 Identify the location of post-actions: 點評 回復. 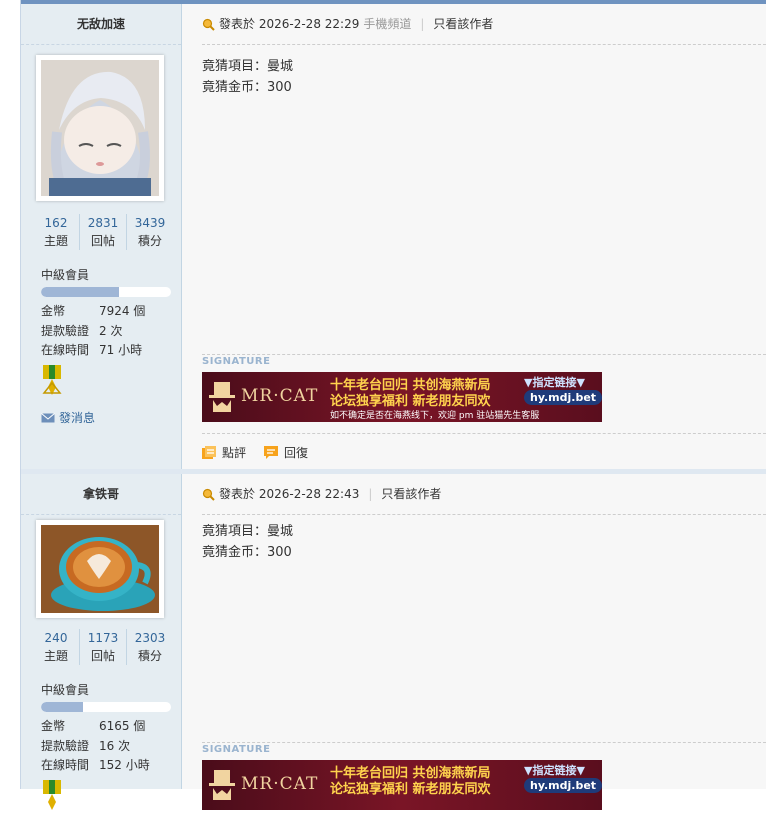
(484, 451).